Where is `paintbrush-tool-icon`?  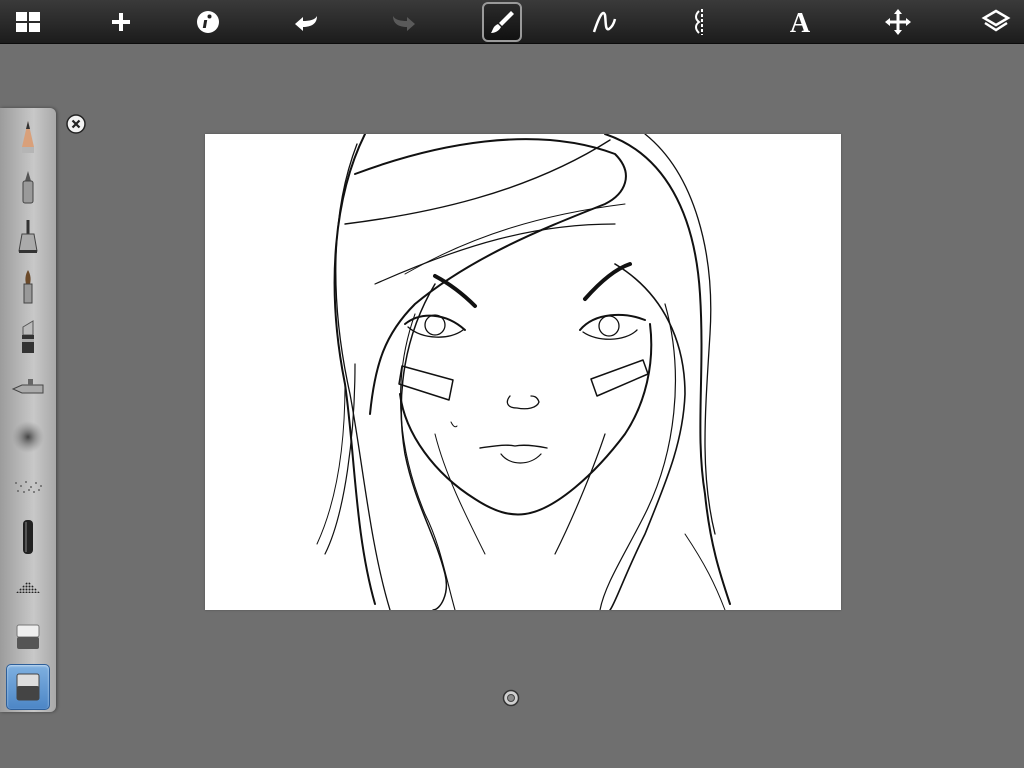 paintbrush-tool-icon is located at coordinates (28, 287).